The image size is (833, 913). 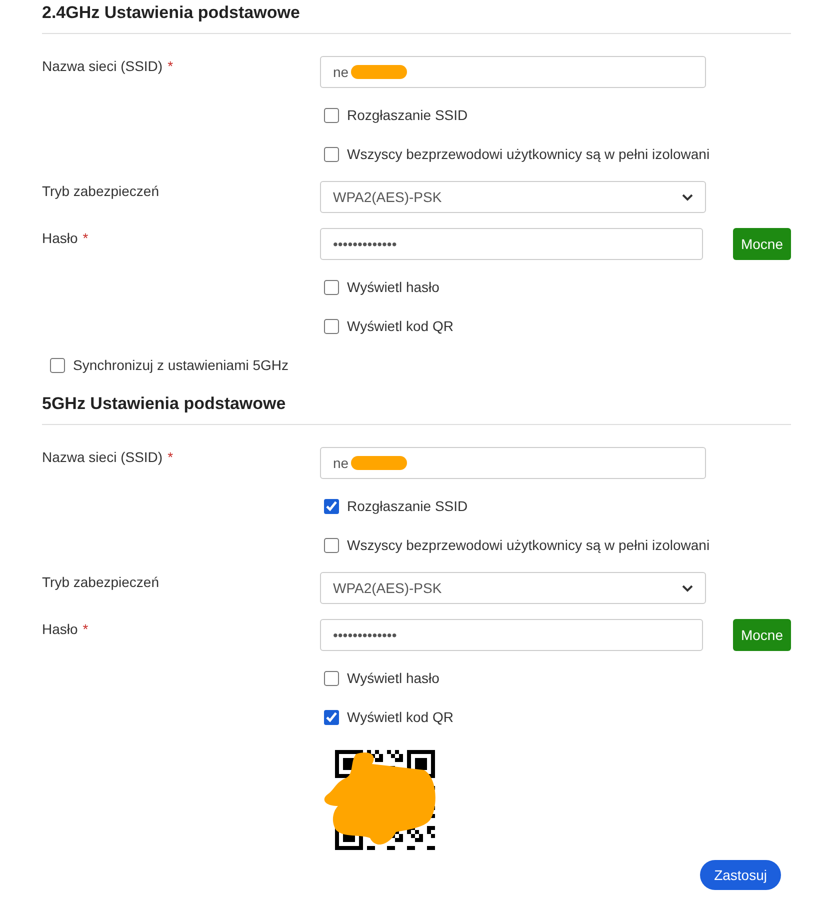 I want to click on apply-button: Zastosuj, so click(x=740, y=875).